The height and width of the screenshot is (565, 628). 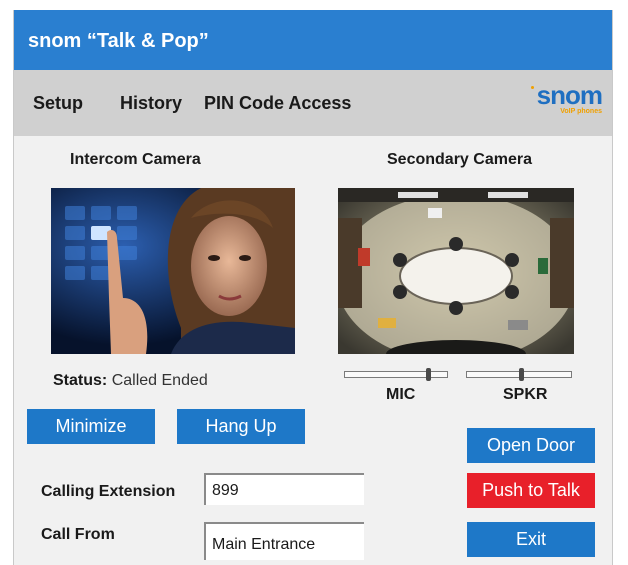 I want to click on logo-brand: snom, so click(x=569, y=95).